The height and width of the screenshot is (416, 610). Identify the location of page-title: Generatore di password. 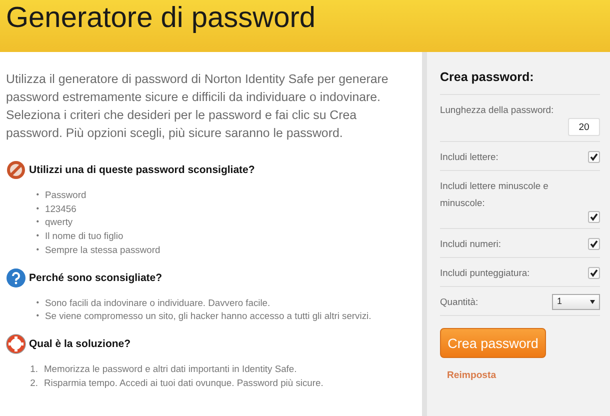
(161, 18).